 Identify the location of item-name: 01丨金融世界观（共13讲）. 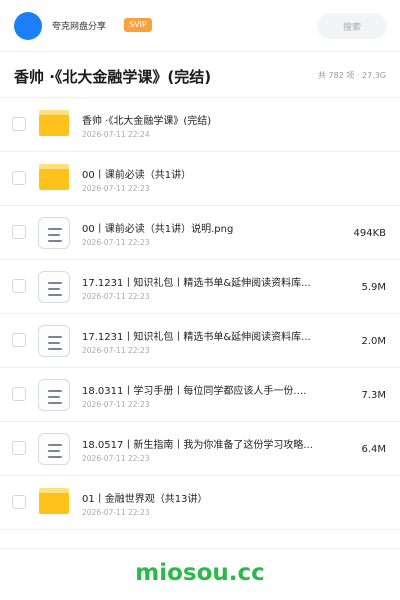
(145, 499).